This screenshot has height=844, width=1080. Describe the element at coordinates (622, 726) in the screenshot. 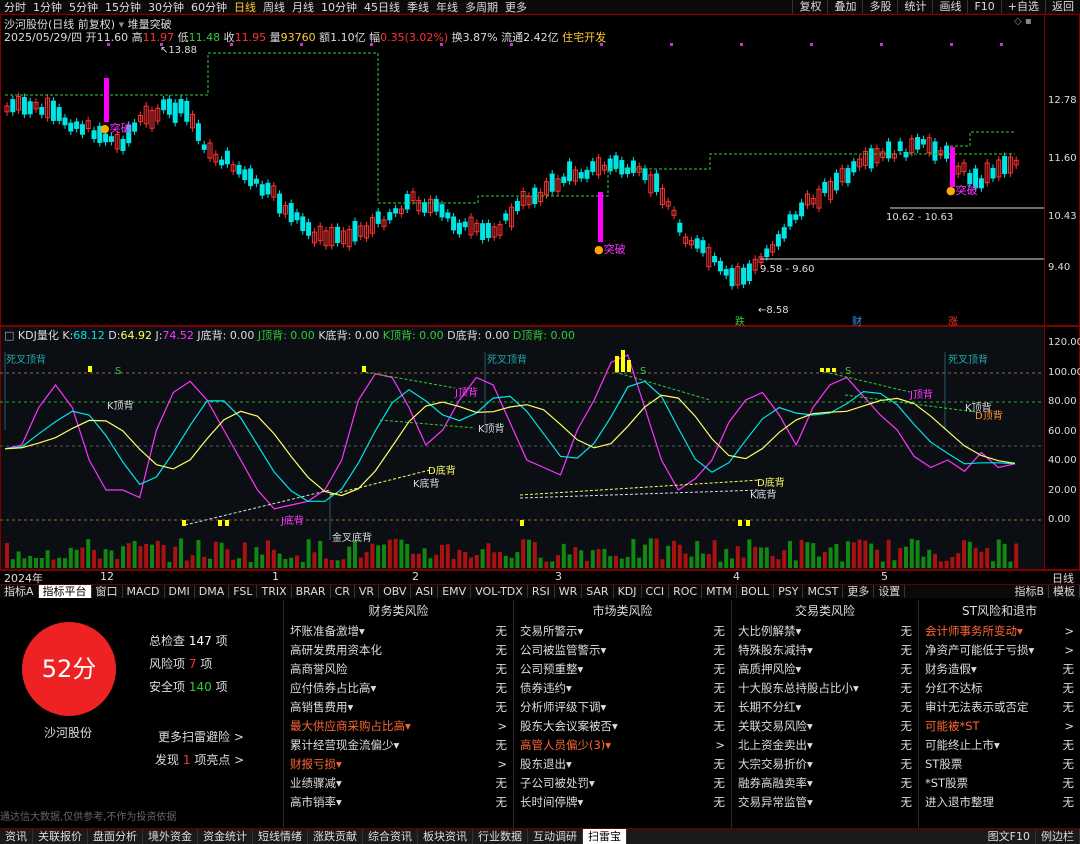

I see `risk-row: 股东大会议案被否▾ 无` at that location.